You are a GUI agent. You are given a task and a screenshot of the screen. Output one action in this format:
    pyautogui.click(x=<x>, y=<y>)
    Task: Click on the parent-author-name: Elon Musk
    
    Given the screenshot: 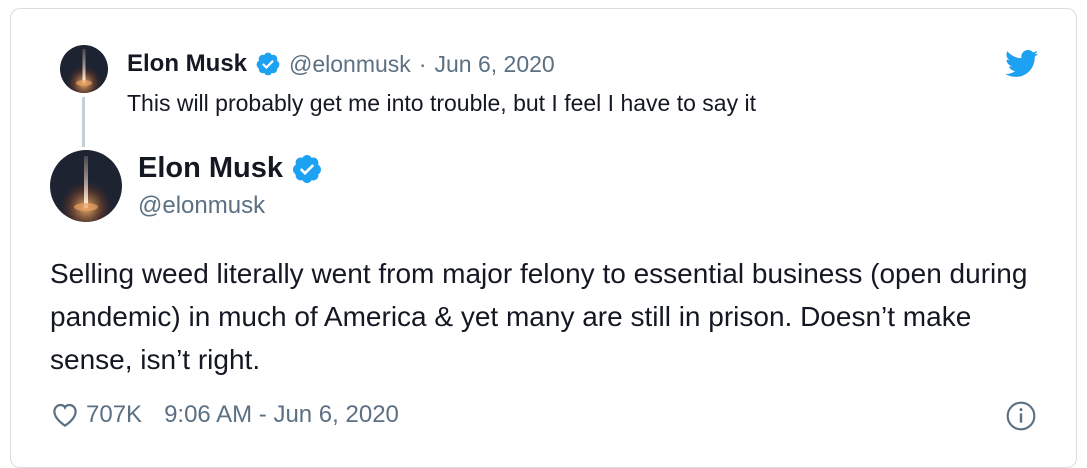 What is the action you would take?
    pyautogui.click(x=187, y=64)
    